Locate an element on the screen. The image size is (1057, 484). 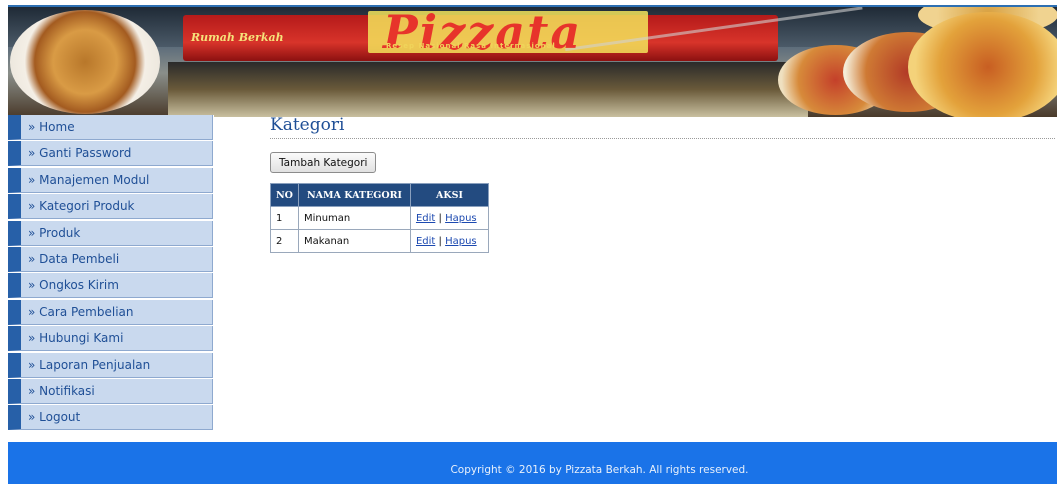
table-row: 2 Makanan Edit | Hapus is located at coordinates (379, 241).